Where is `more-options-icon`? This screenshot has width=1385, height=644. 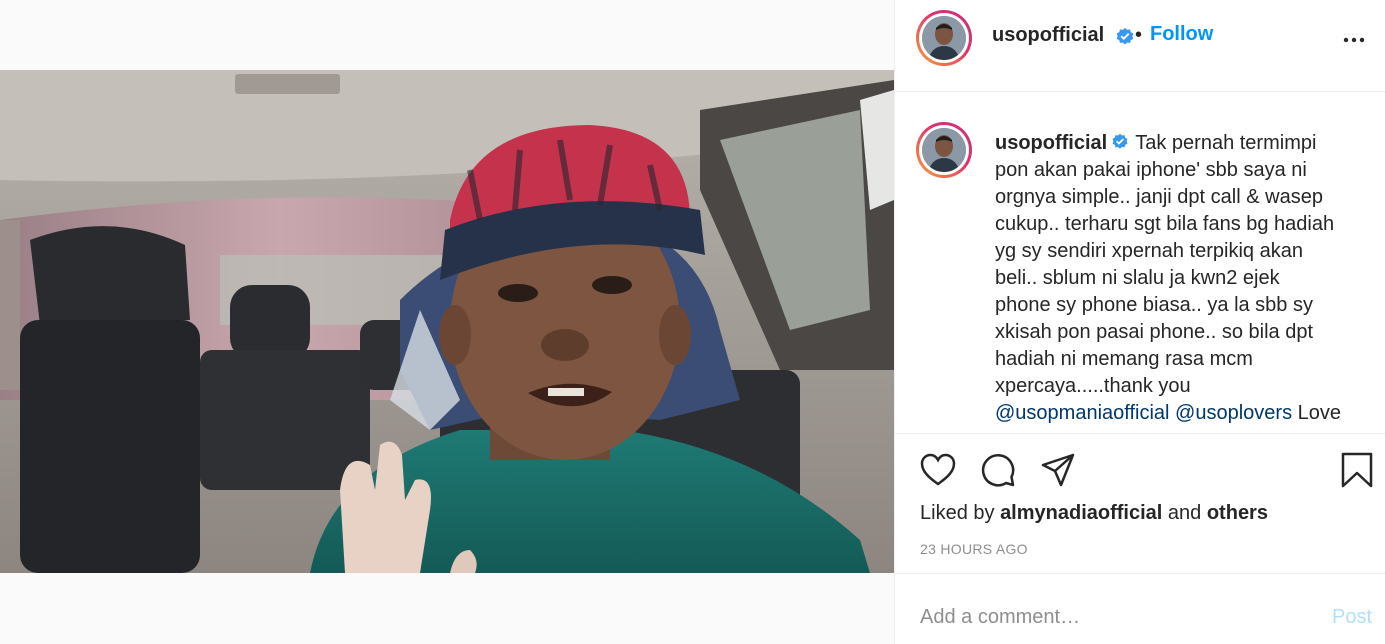 more-options-icon is located at coordinates (1354, 40).